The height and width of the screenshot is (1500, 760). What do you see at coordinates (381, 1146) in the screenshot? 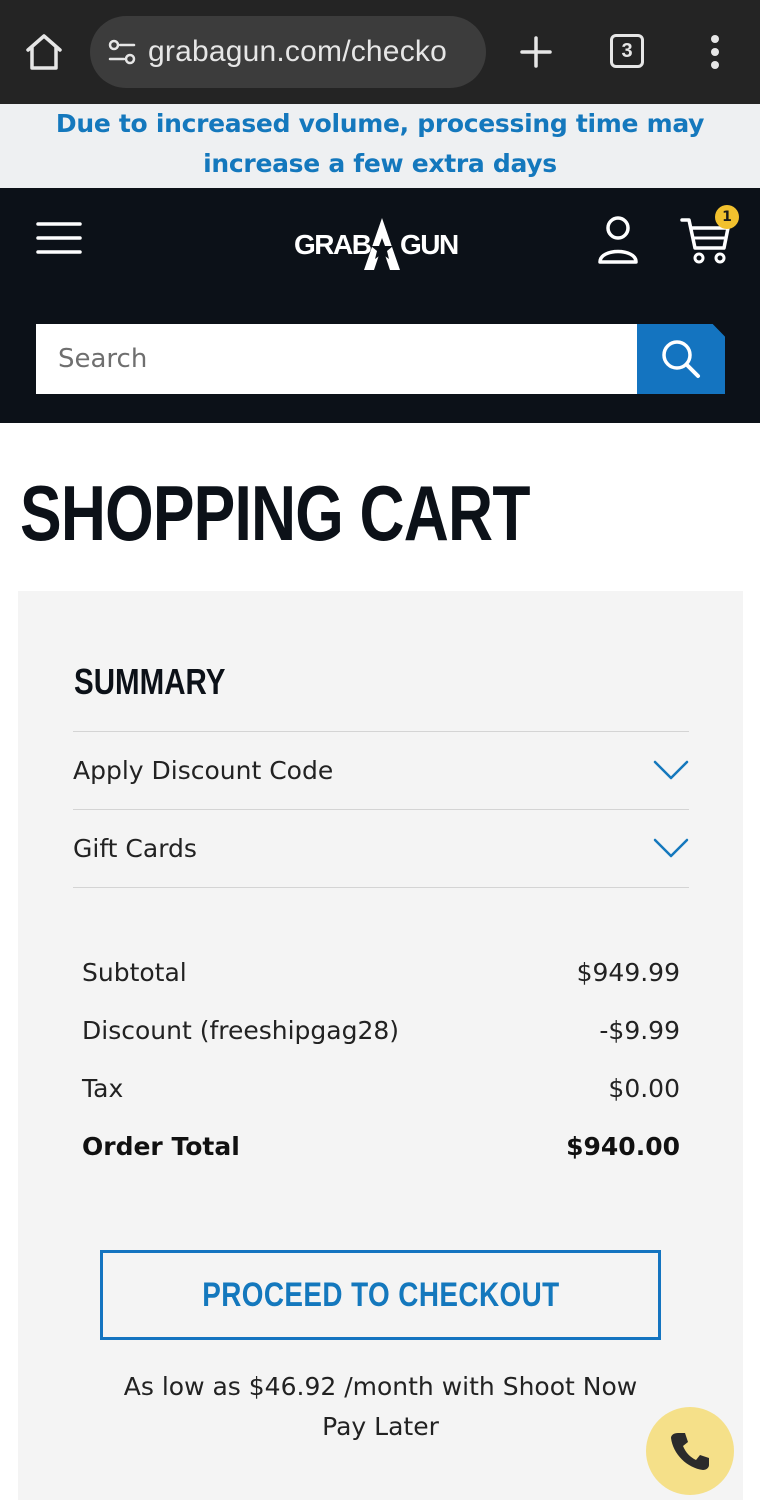
I see `order-total-row: Order Total $940.00` at bounding box center [381, 1146].